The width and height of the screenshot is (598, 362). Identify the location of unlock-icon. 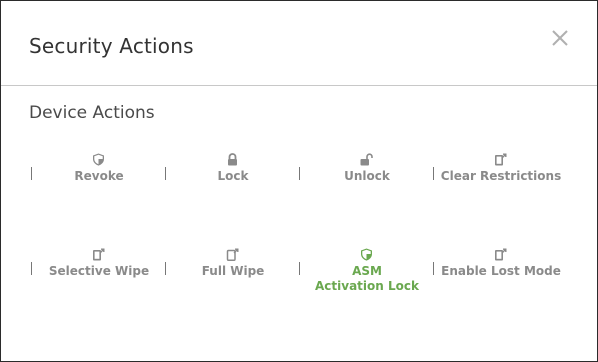
(366, 159).